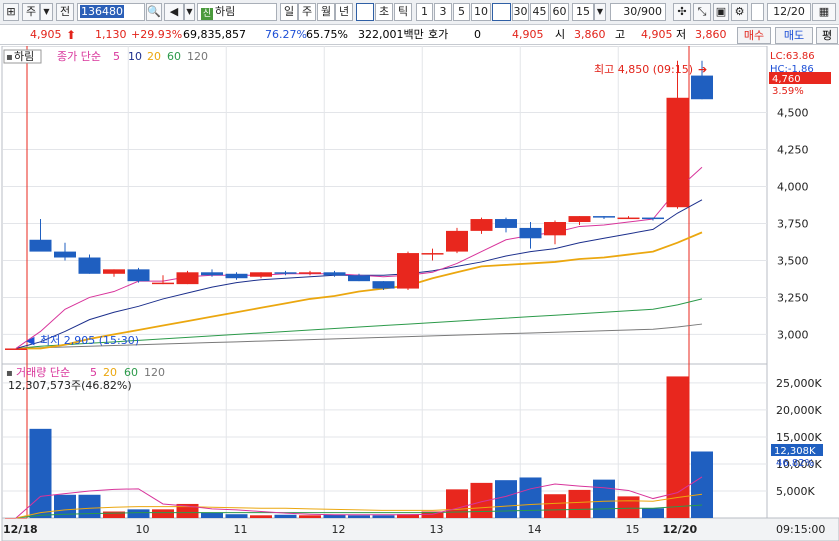 Image resolution: width=839 pixels, height=541 pixels. I want to click on current-change-label: 3.59%, so click(788, 91).